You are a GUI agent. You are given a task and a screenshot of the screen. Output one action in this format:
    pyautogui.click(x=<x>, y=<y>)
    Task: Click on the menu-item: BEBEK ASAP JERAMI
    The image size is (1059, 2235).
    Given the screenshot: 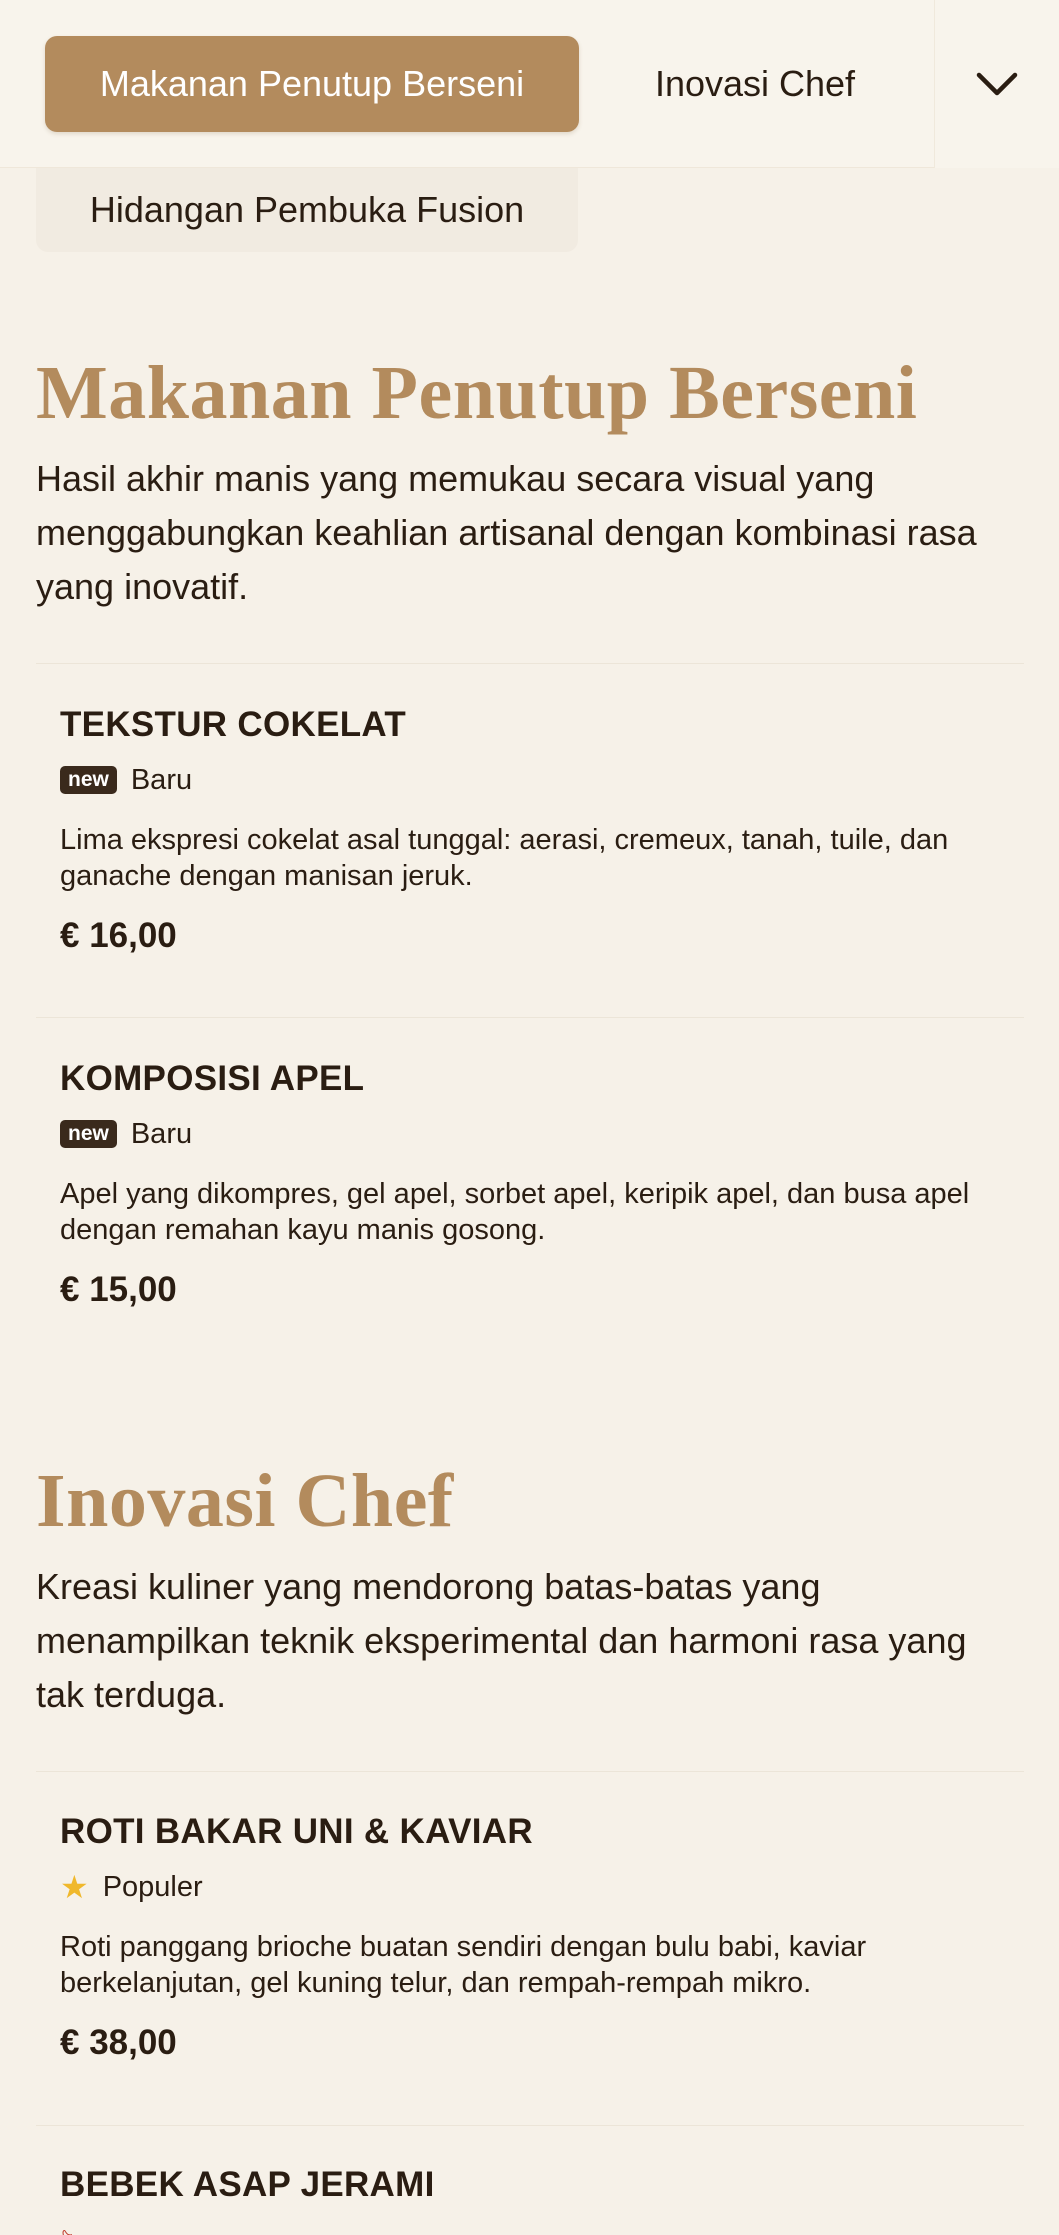 What is the action you would take?
    pyautogui.click(x=535, y=2185)
    